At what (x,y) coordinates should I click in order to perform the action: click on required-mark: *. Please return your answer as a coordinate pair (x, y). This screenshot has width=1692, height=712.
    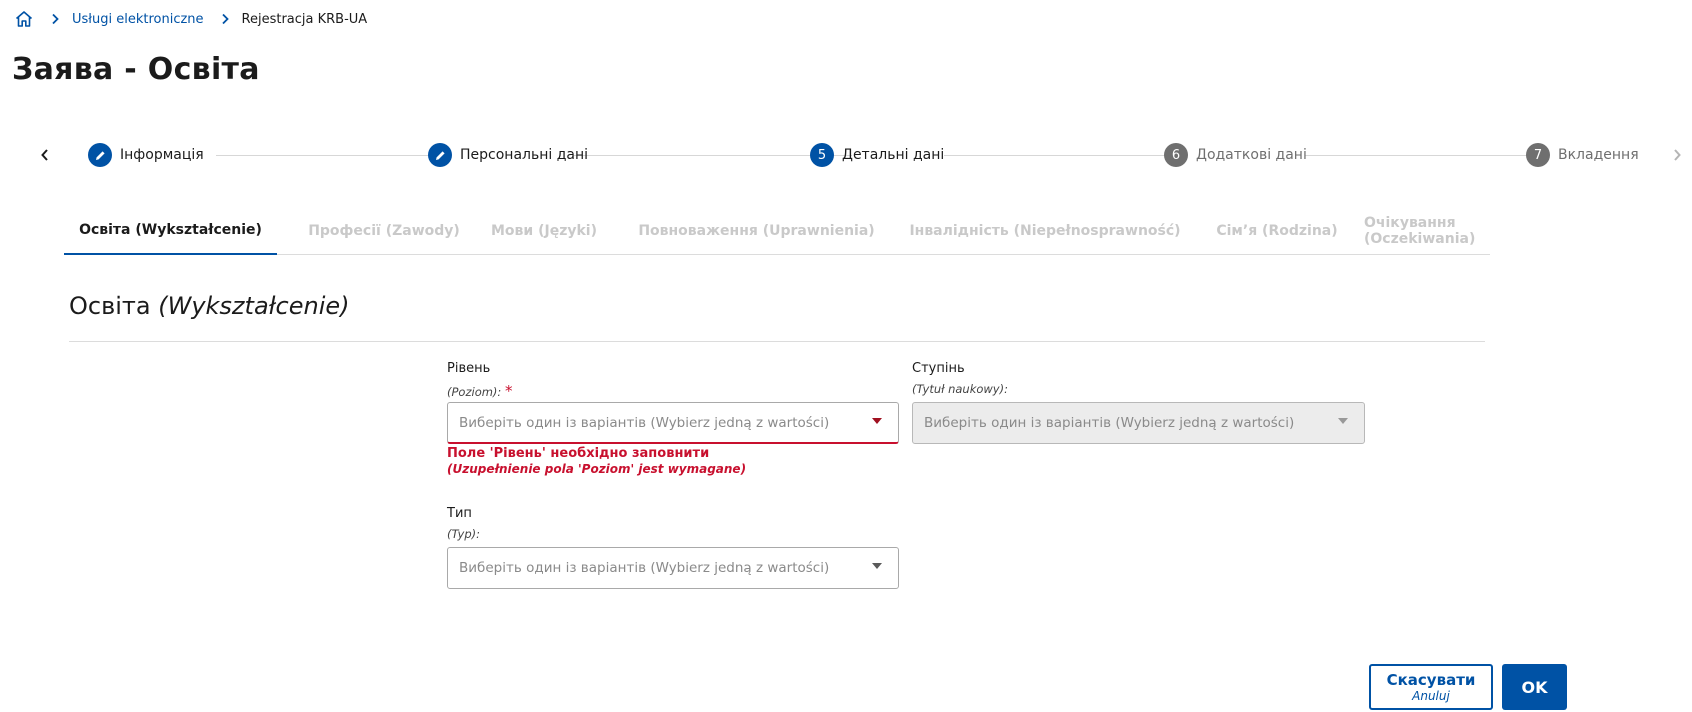
    Looking at the image, I should click on (508, 391).